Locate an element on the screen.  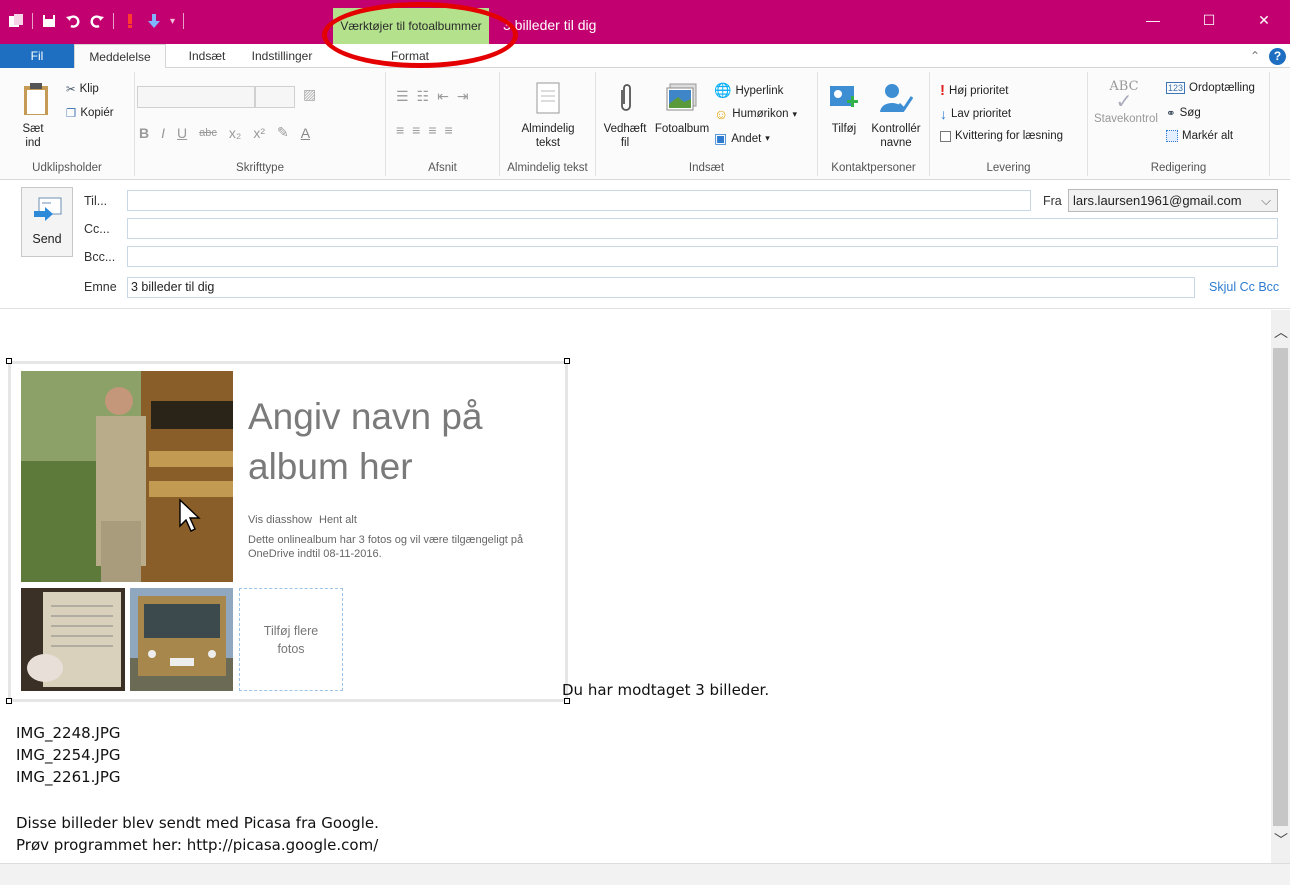
album-title: Angiv navn på album her is located at coordinates (398, 442).